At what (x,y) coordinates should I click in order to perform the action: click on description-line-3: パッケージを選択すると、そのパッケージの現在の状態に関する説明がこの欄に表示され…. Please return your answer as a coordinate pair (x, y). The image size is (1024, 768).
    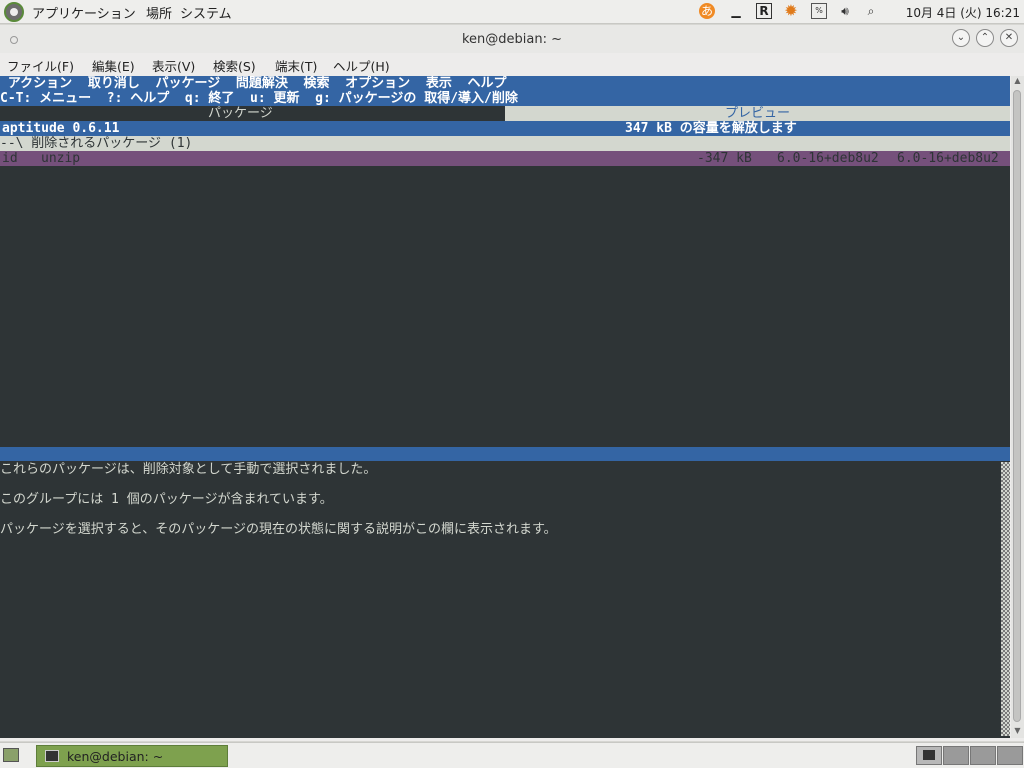
    Looking at the image, I should click on (278, 529).